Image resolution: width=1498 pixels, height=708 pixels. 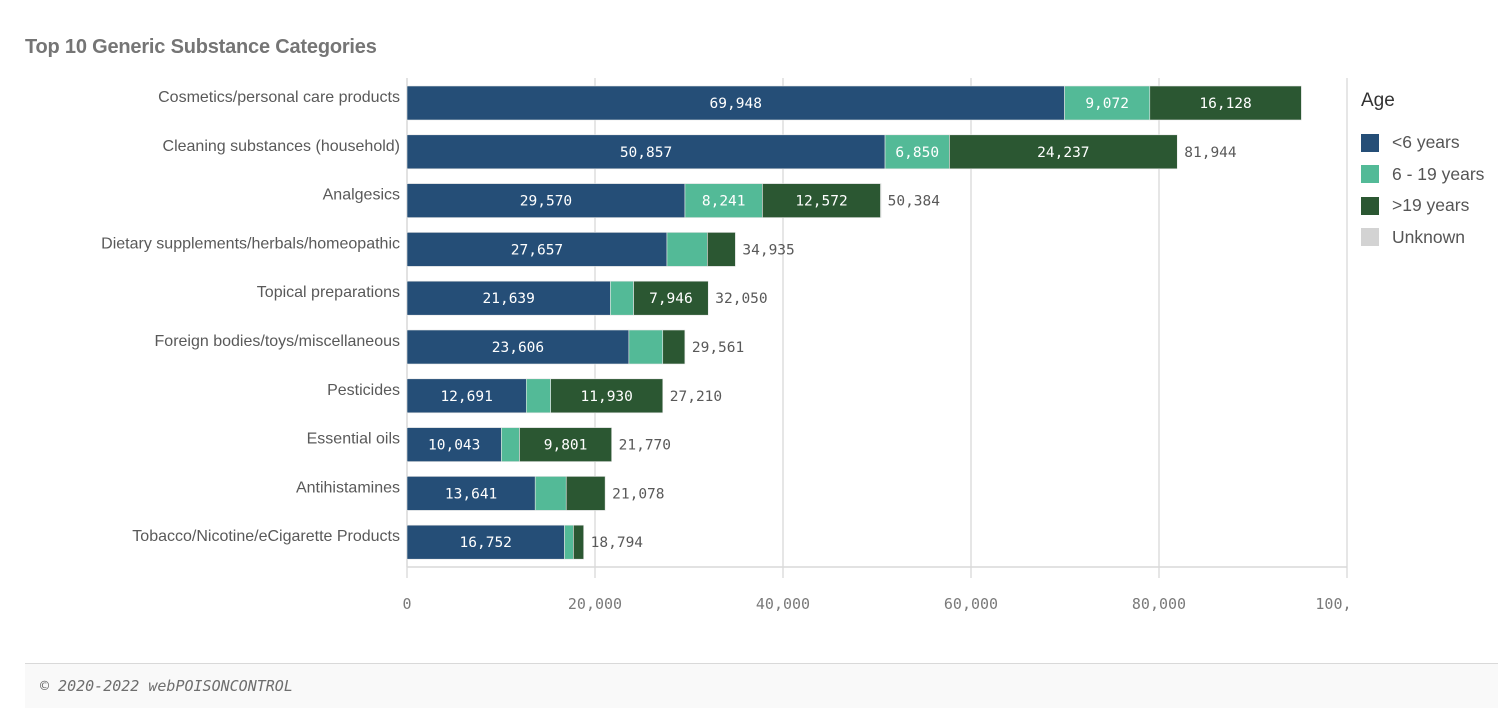 What do you see at coordinates (724, 202) in the screenshot?
I see `segment-label: 8,241` at bounding box center [724, 202].